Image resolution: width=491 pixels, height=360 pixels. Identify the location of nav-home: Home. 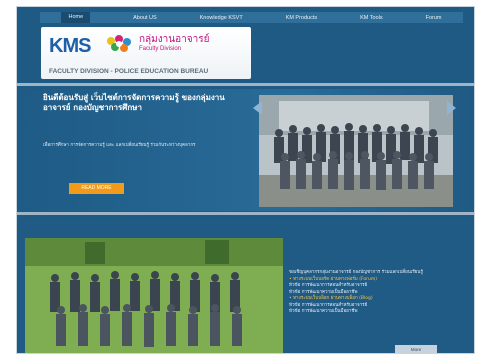
(76, 17).